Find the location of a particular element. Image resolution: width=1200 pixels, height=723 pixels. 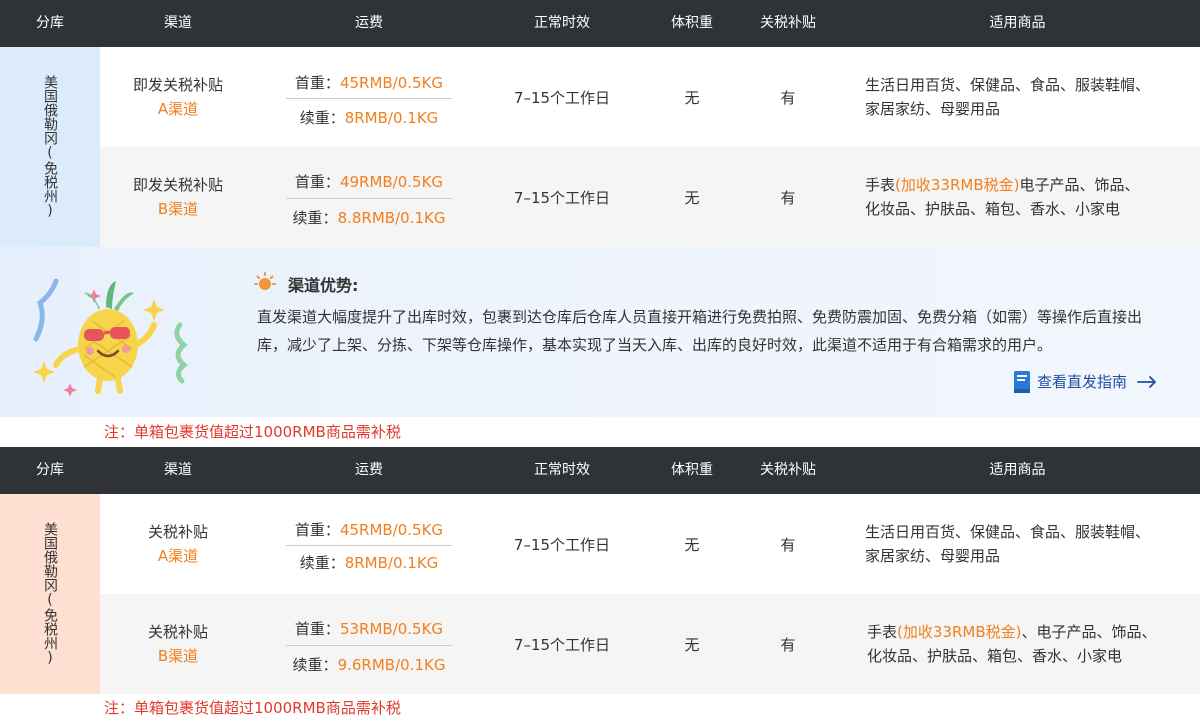

goods-cell: 手表(加收33RMB税金)、电子产品、饰品、 化妆品、护肤品、箱包、香水、小家电 is located at coordinates (1012, 644).